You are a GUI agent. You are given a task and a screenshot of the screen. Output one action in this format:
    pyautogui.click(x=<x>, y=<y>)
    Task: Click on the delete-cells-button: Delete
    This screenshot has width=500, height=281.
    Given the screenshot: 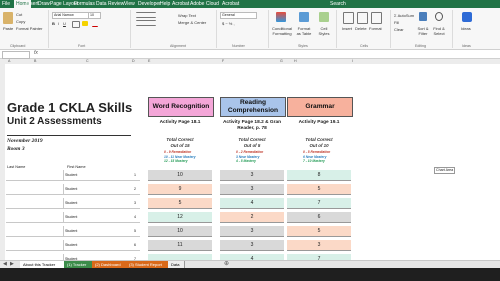 What is the action you would take?
    pyautogui.click(x=361, y=28)
    